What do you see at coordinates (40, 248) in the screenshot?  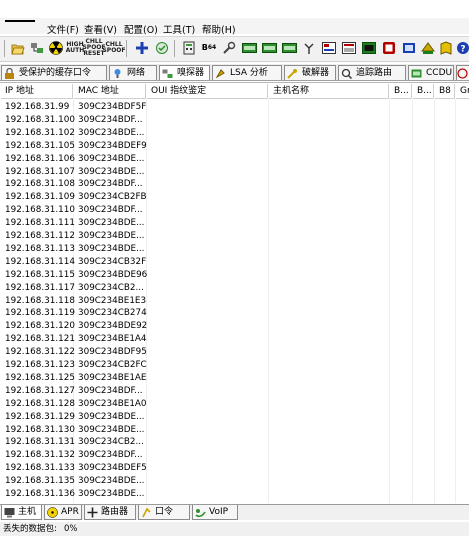 I see `ip-address-cell: 192.168.31.113` at bounding box center [40, 248].